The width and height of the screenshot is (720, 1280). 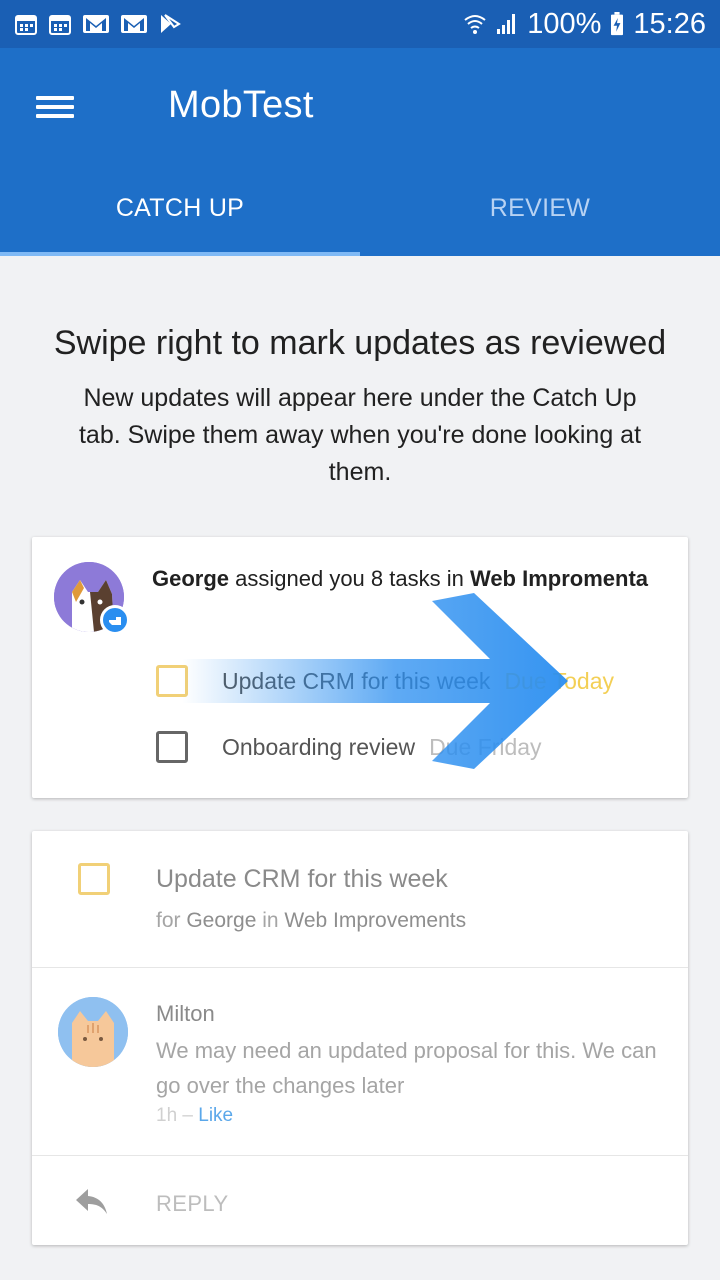 I want to click on status-bar: 100% 15:26, so click(x=360, y=24).